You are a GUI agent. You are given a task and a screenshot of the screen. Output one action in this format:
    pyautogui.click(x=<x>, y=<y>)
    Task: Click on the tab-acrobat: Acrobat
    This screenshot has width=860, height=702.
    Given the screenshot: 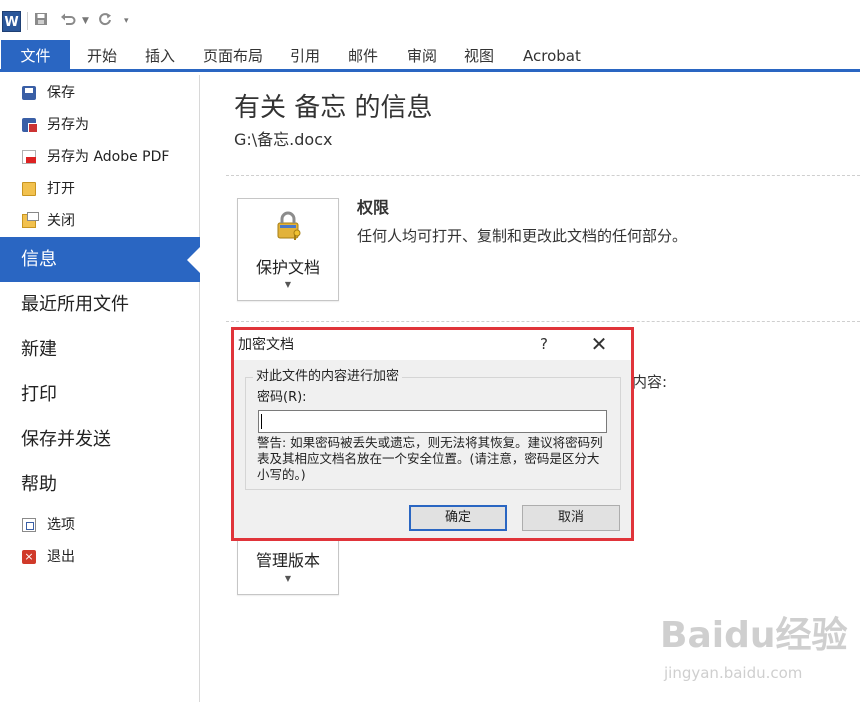 What is the action you would take?
    pyautogui.click(x=552, y=56)
    